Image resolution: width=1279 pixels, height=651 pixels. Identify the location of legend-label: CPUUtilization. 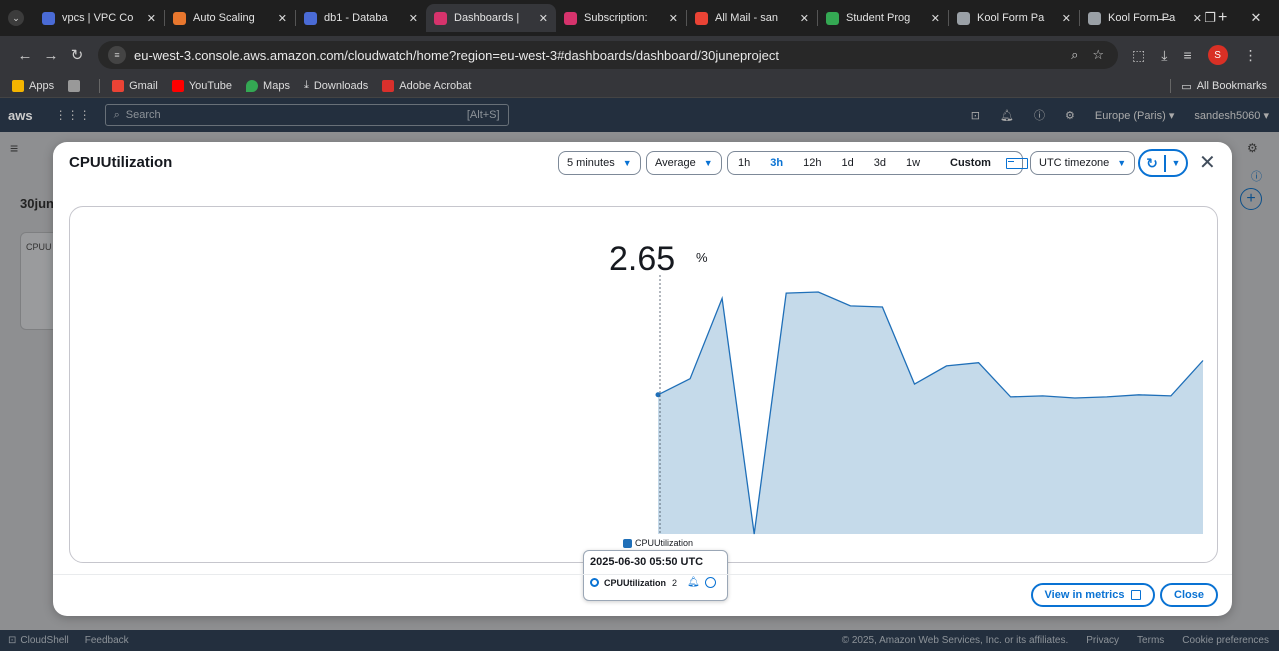
(664, 543).